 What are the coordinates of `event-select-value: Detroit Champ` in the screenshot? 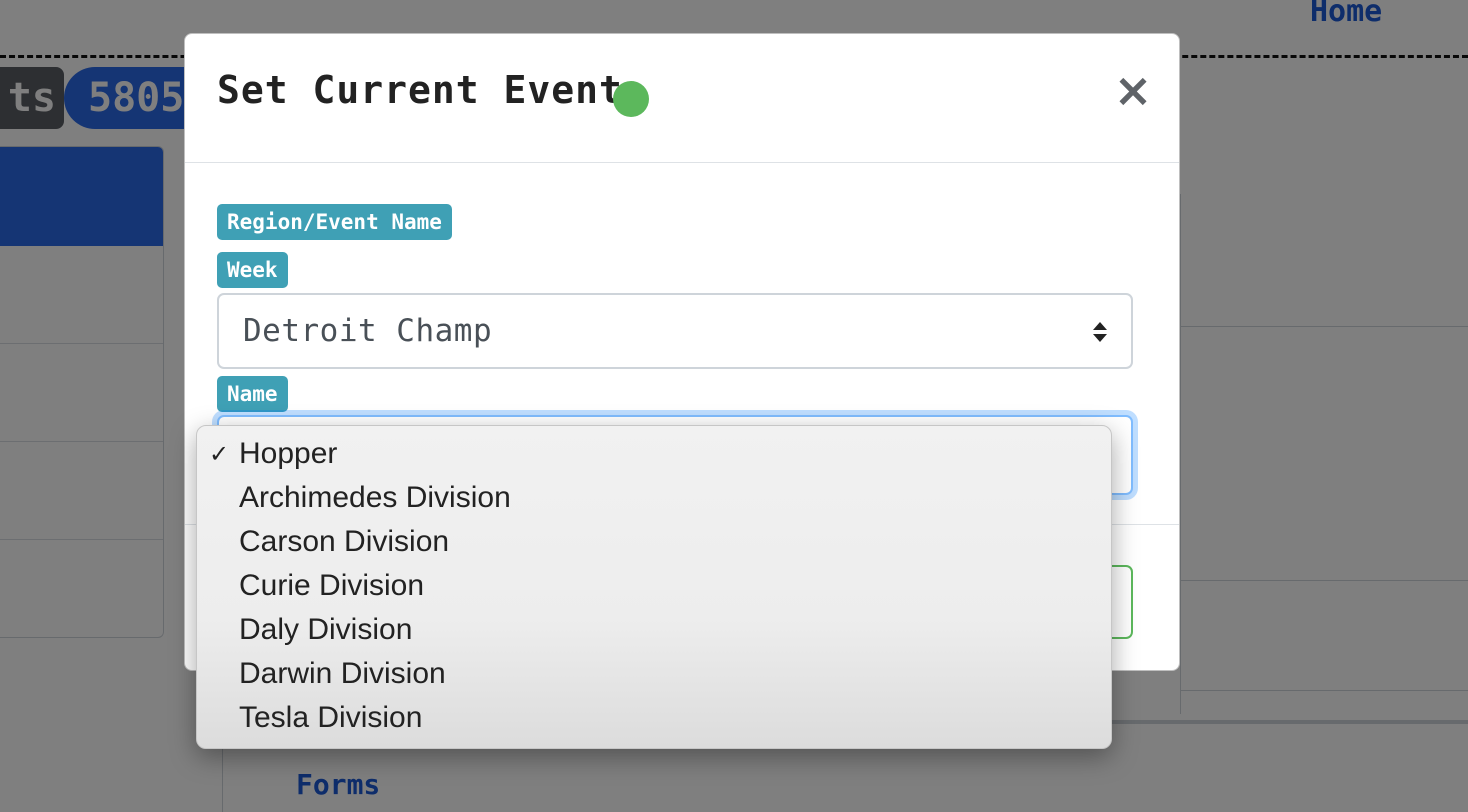 It's located at (368, 331).